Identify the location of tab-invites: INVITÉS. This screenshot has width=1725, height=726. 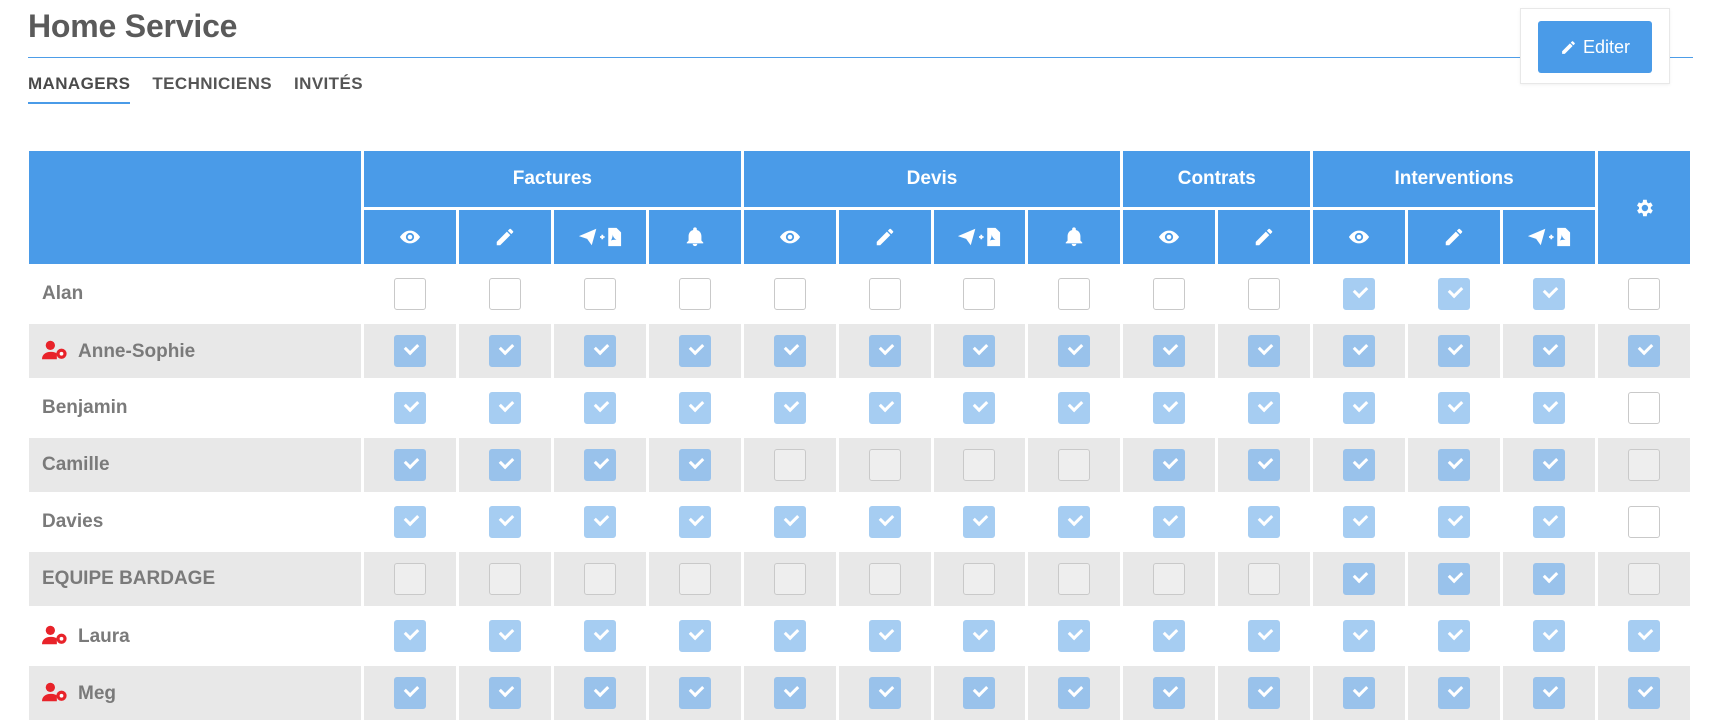
(328, 89).